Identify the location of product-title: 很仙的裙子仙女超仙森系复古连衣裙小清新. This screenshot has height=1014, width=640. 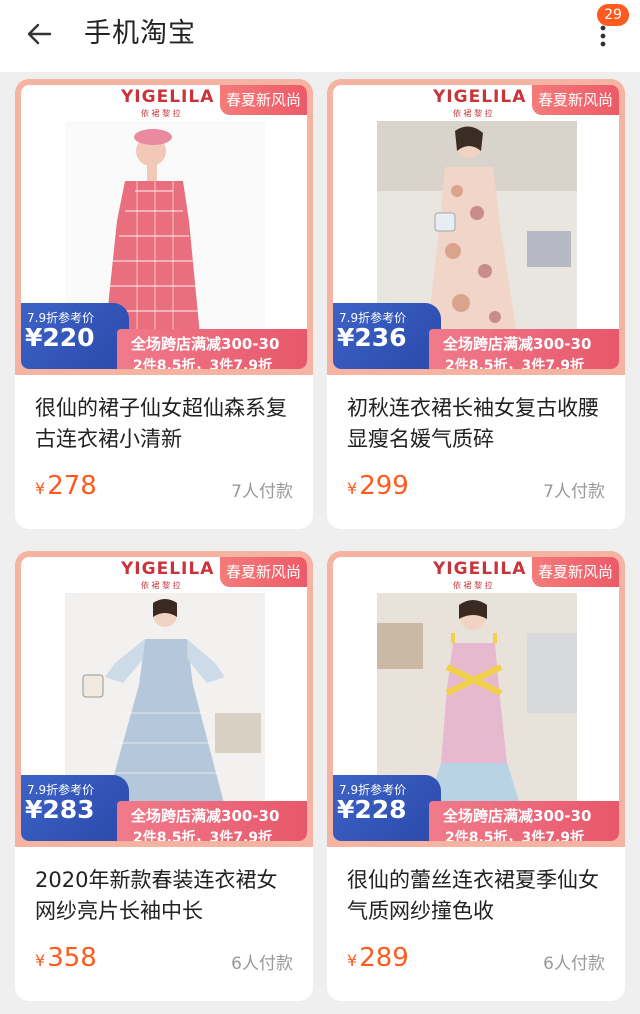
(166, 424).